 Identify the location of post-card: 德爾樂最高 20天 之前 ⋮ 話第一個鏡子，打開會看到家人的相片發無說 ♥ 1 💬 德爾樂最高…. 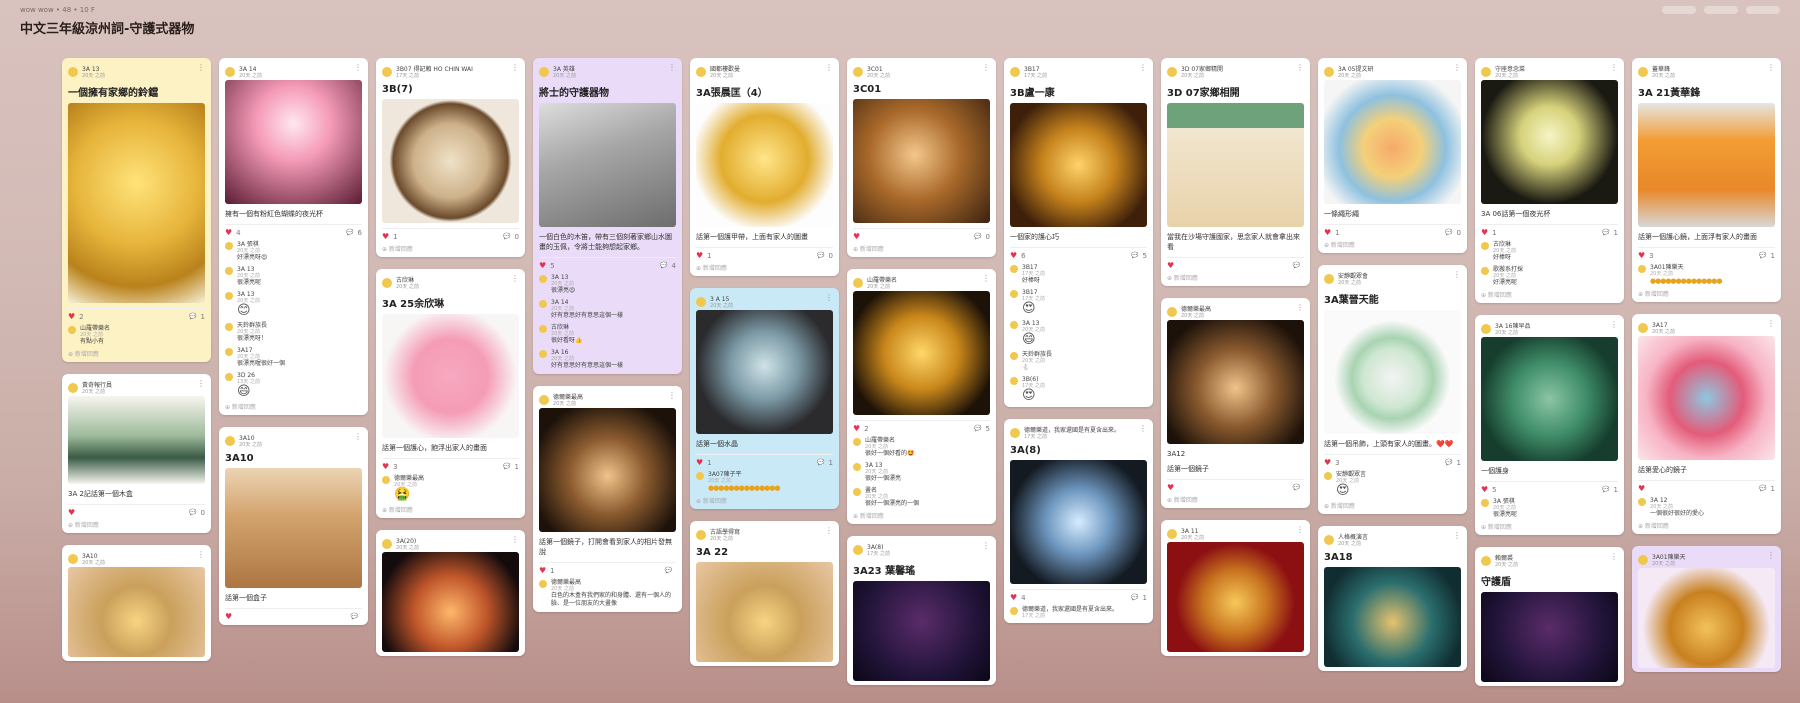
(607, 499).